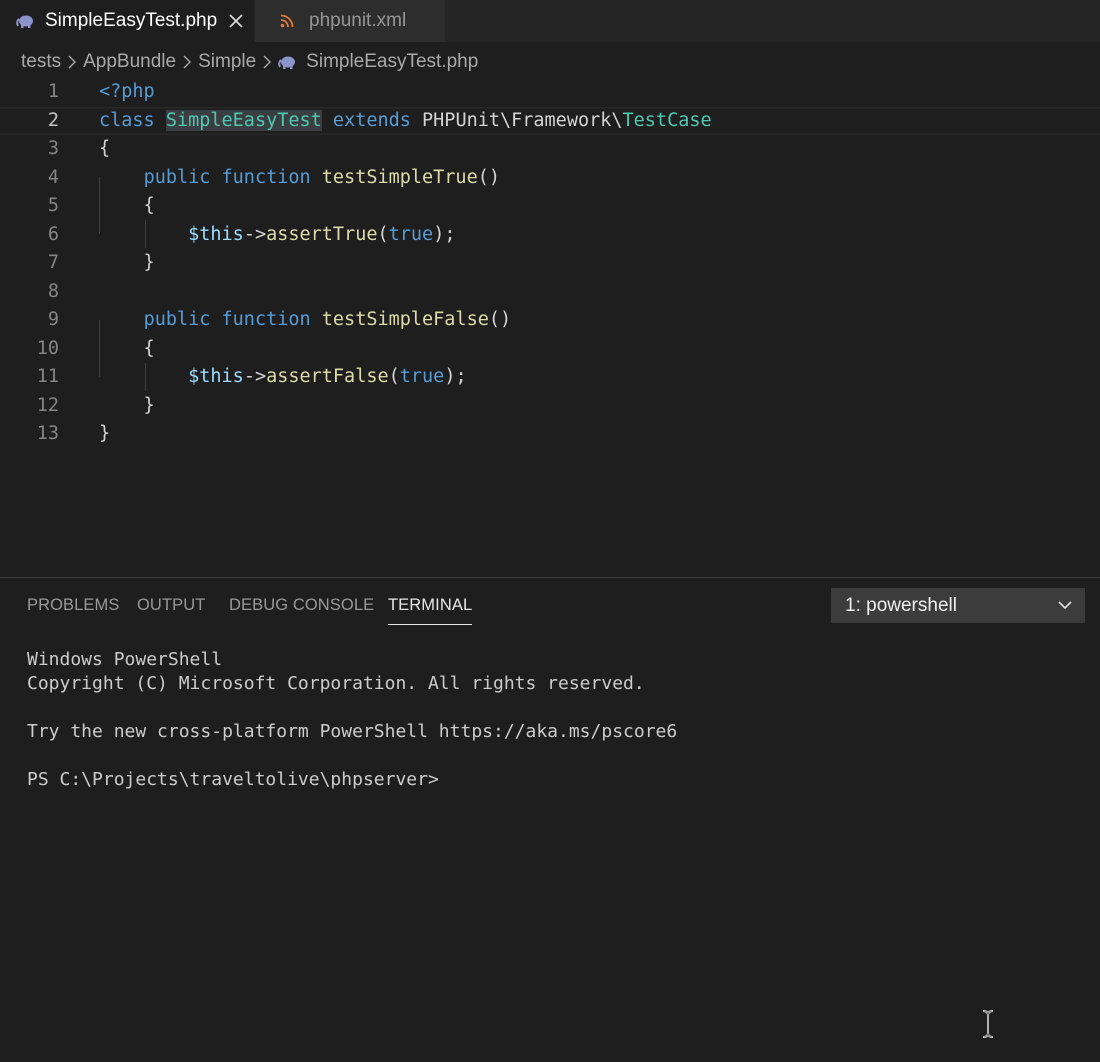  Describe the element at coordinates (322, 234) in the screenshot. I see `code-token: assertTrue` at that location.